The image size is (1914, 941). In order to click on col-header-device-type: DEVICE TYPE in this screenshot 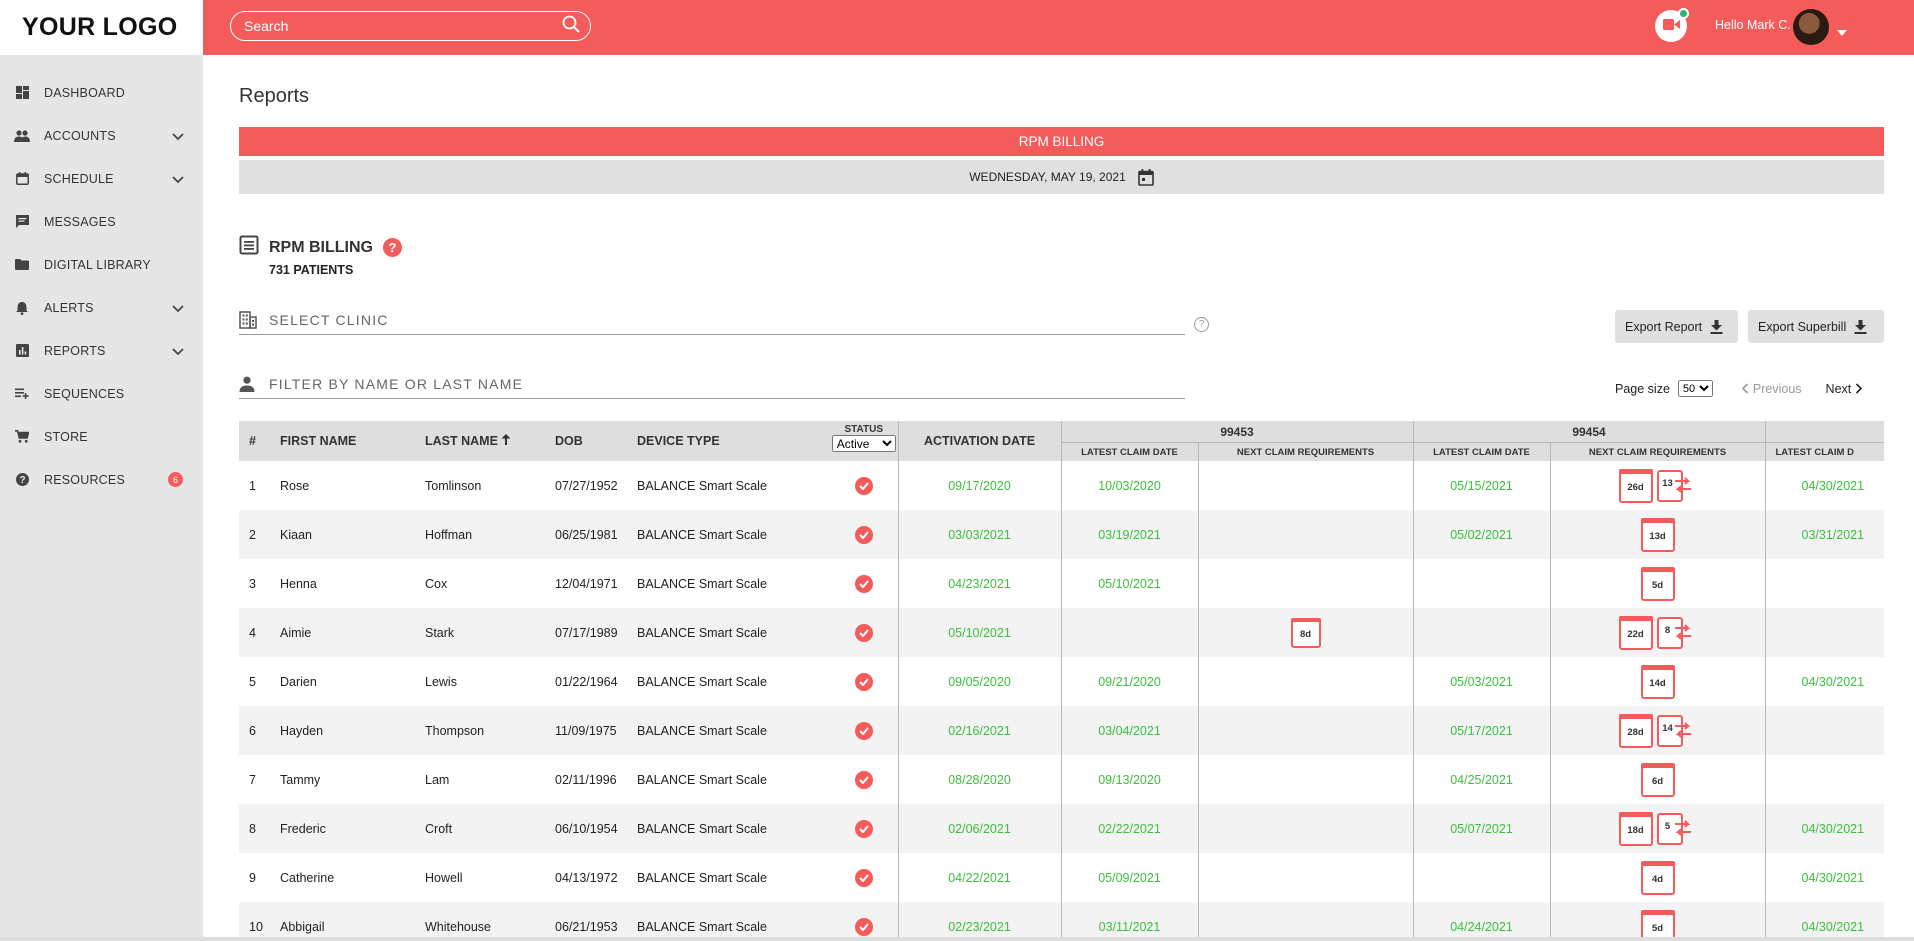, I will do `click(731, 441)`.